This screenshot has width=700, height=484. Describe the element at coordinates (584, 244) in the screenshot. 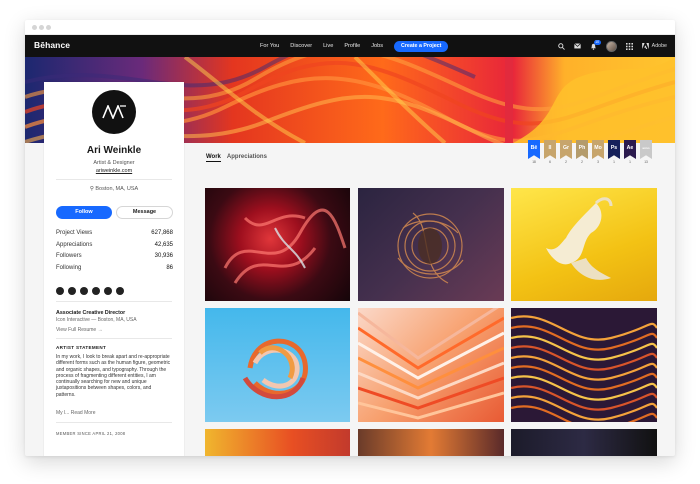

I see `project-tile-cream-figure-on-yellow` at that location.